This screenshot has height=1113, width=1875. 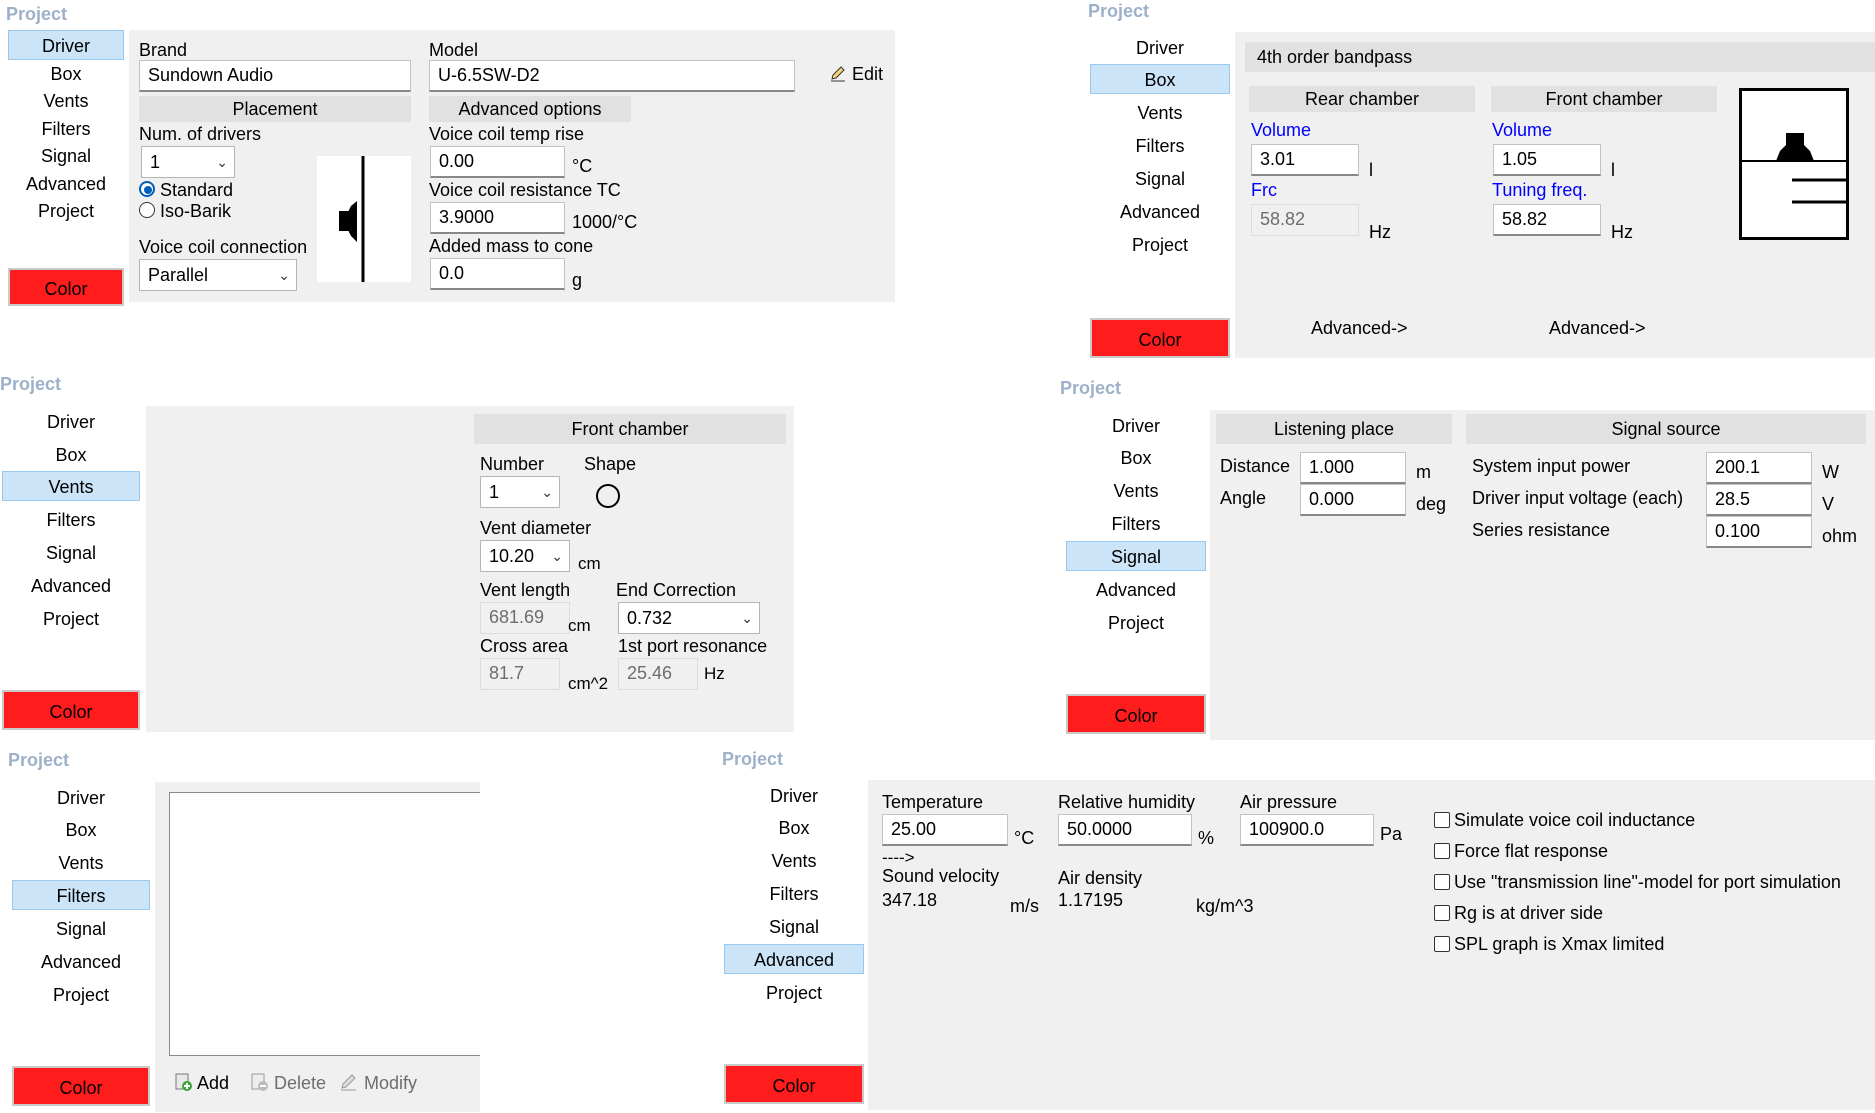 I want to click on added-mass-field: 0.0, so click(x=497, y=274).